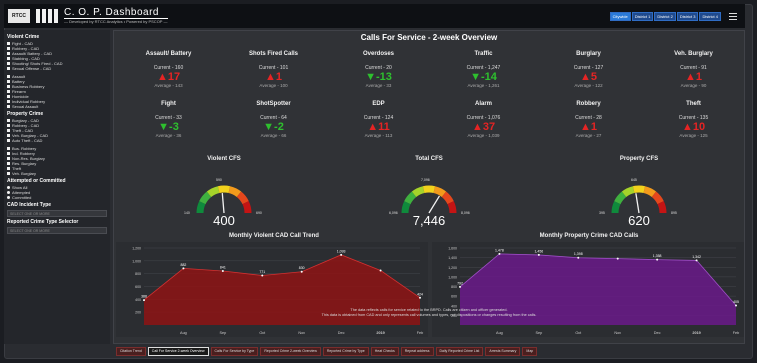 This screenshot has width=757, height=363. I want to click on kpi-average: Average - 33, so click(378, 85).